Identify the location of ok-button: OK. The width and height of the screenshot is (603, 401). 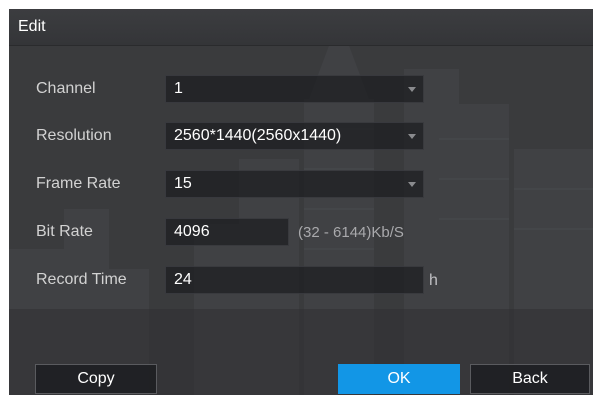
(399, 379).